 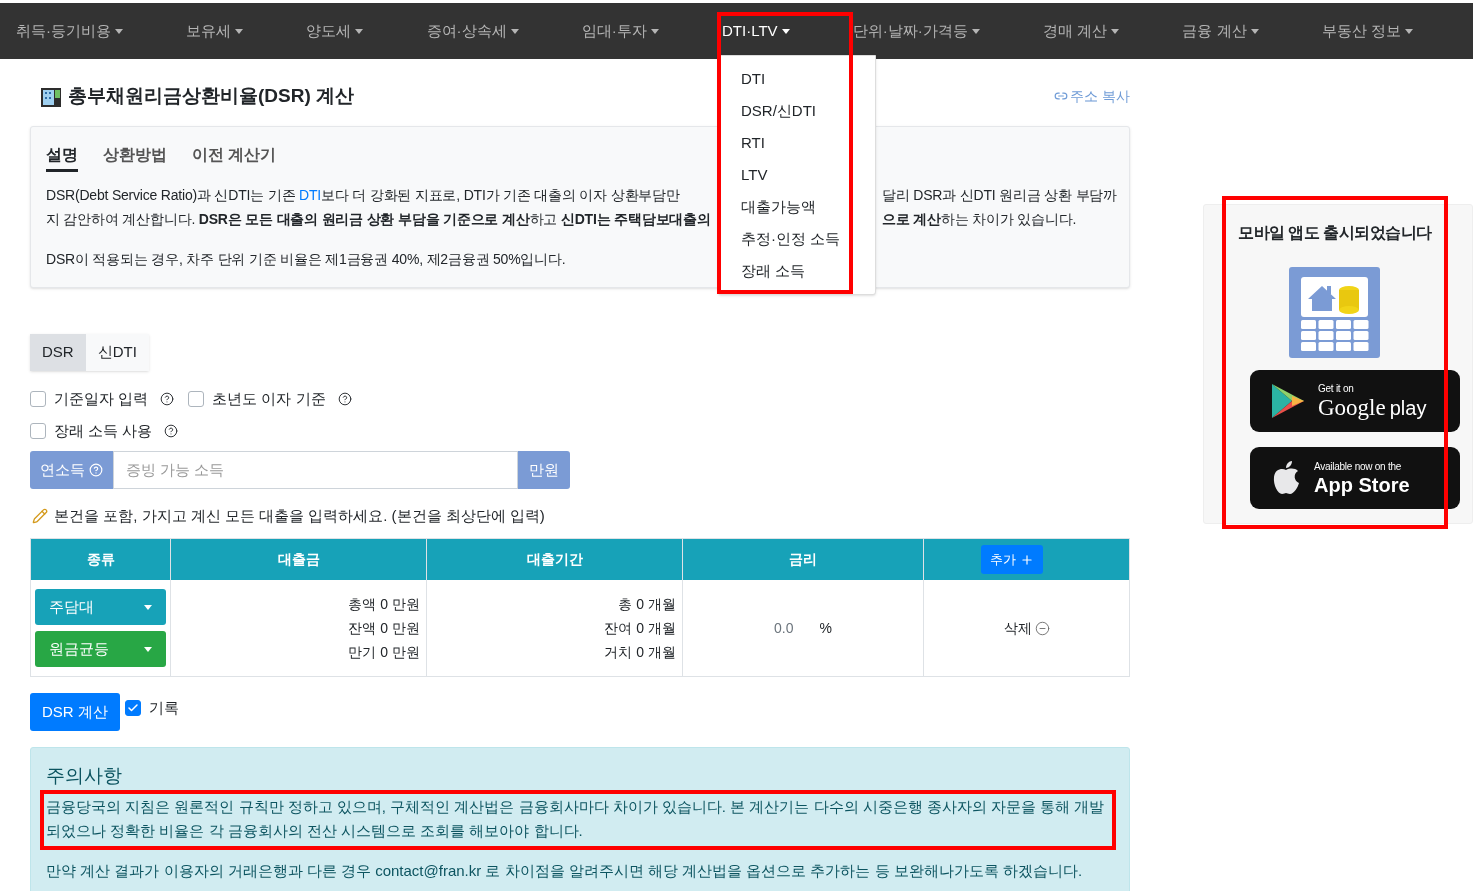 I want to click on nav-menu-item: 보유세, so click(x=215, y=31).